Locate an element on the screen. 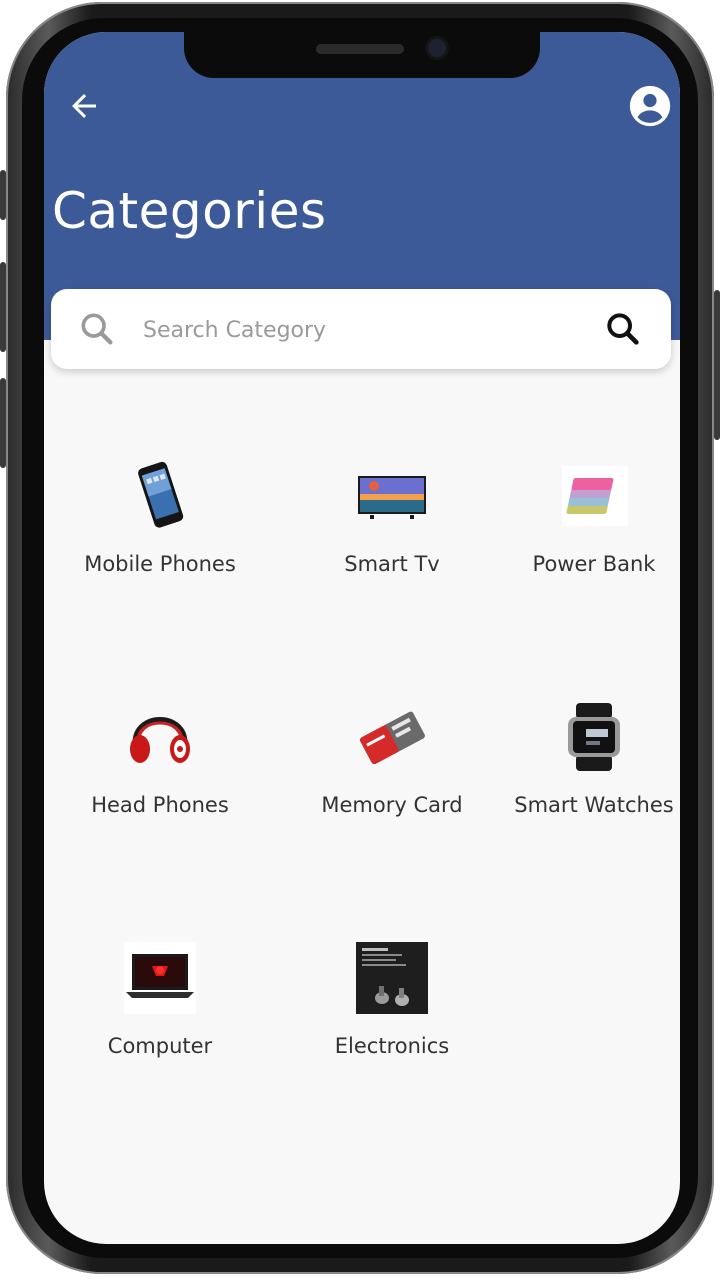  category-smart-tv: Smart Tv is located at coordinates (392, 572).